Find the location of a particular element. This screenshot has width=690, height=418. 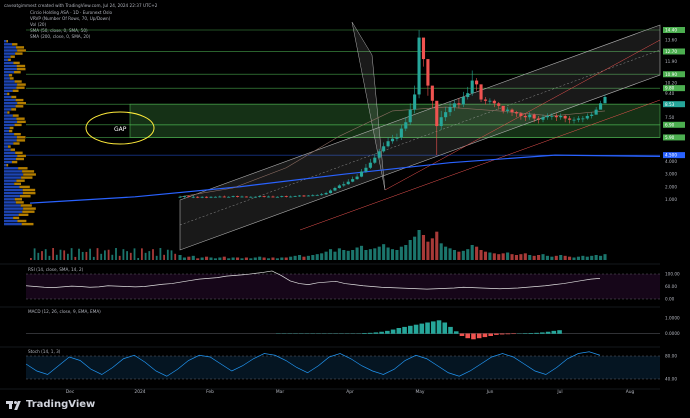

oscillator-legend: Stoch (14, 1, 3) is located at coordinates (44, 351).